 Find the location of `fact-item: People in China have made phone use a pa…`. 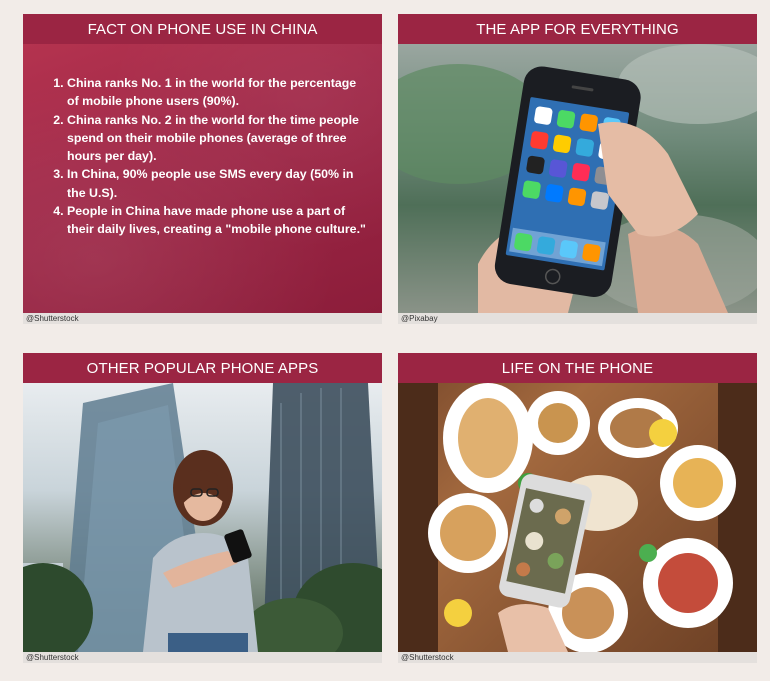

fact-item: People in China have made phone use a pa… is located at coordinates (217, 220).